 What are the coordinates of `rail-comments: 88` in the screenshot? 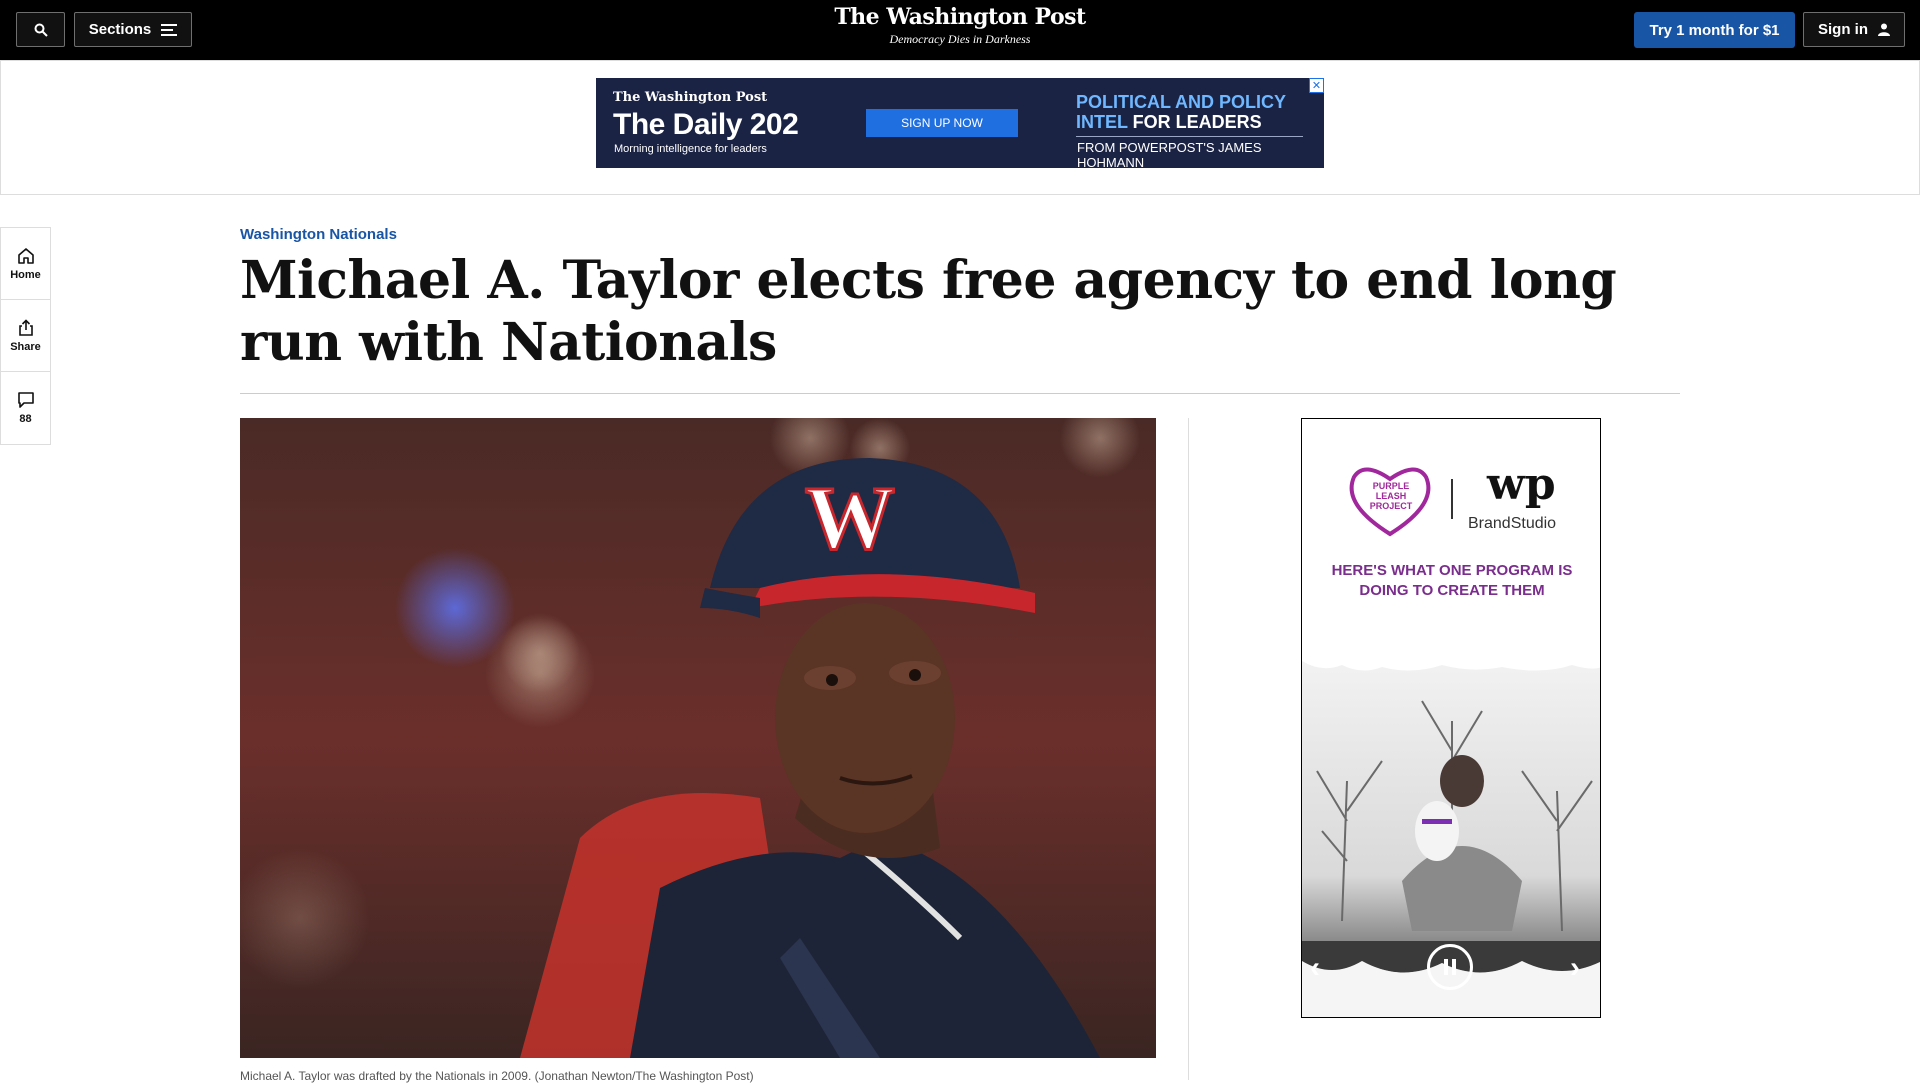 It's located at (25, 408).